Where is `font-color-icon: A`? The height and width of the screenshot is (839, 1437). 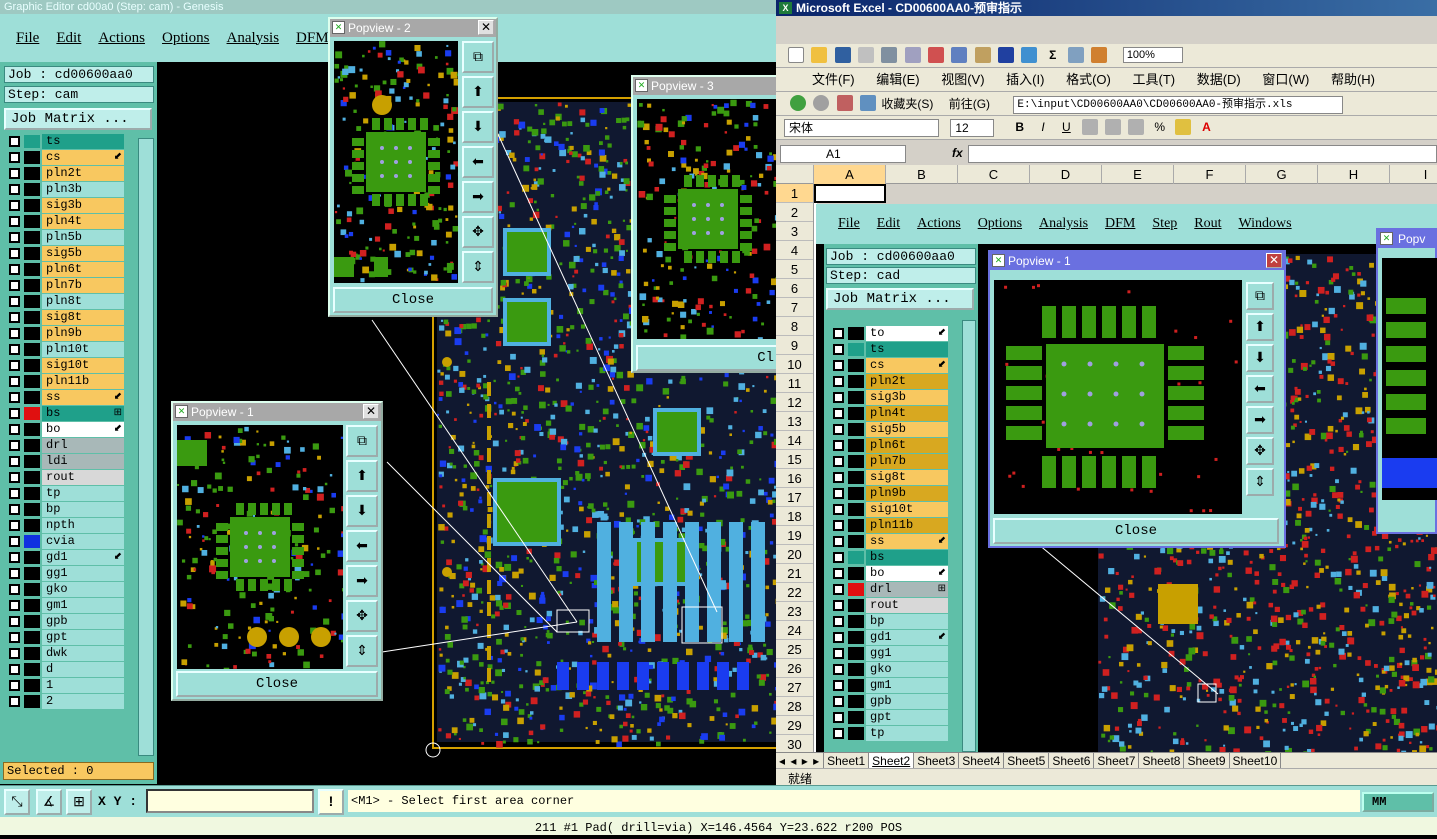
font-color-icon: A is located at coordinates (1206, 127).